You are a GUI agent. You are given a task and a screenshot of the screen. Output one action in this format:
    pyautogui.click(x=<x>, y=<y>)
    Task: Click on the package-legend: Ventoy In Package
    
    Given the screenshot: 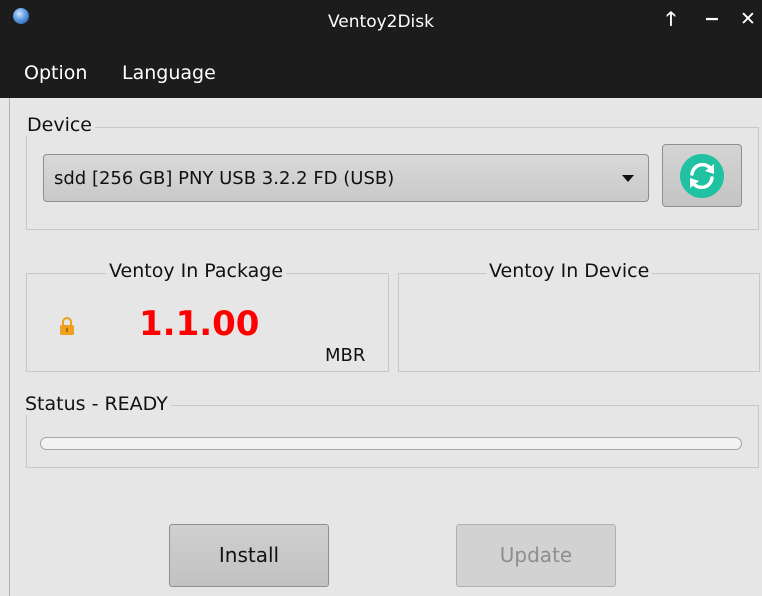 What is the action you would take?
    pyautogui.click(x=196, y=271)
    